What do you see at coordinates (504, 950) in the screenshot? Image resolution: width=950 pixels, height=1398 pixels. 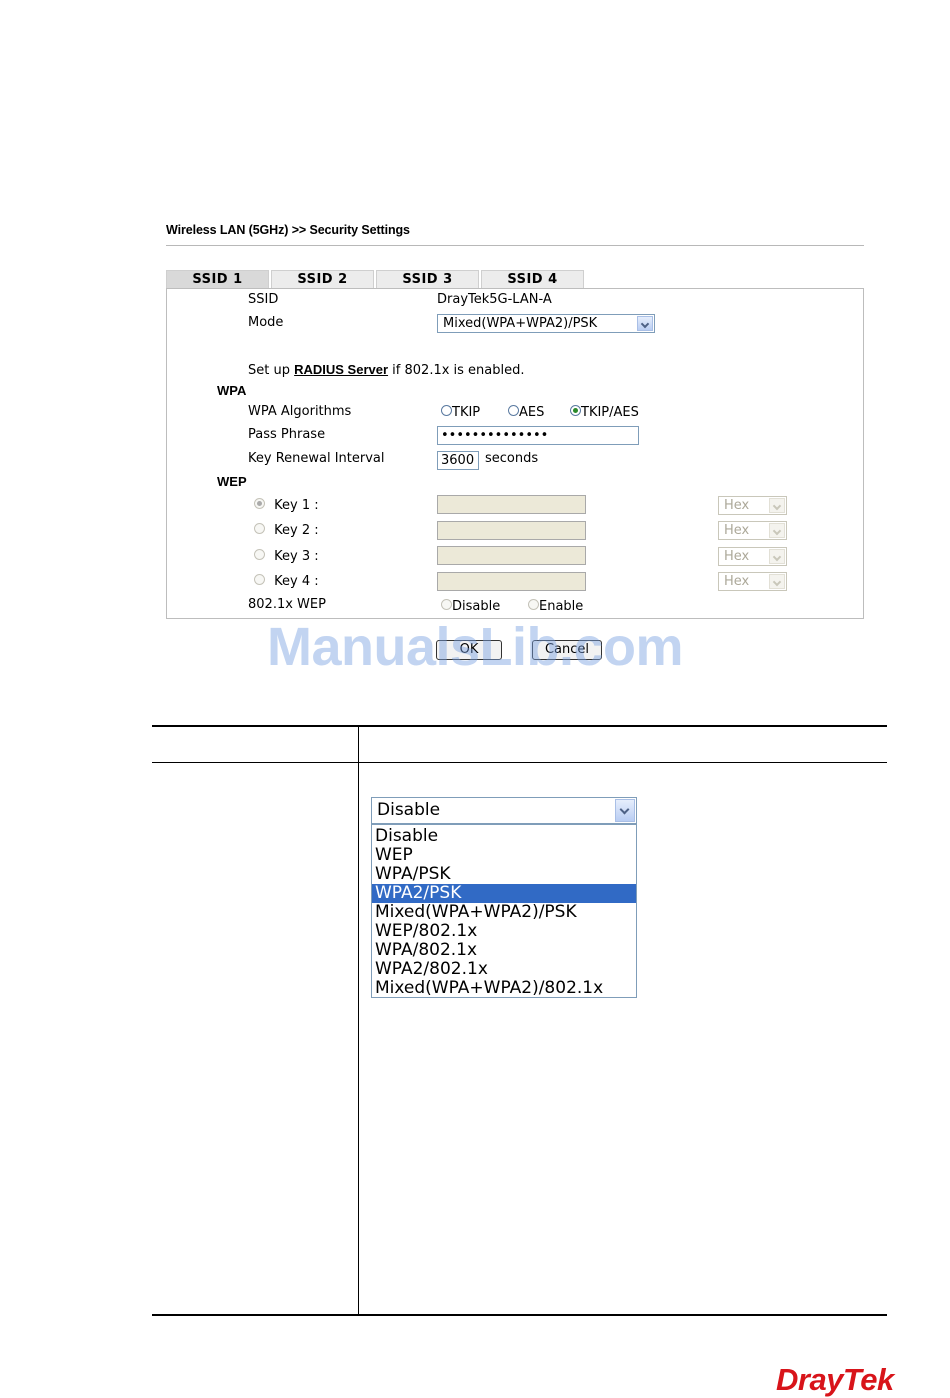 I see `dropdown-option: WPA/802.1x` at bounding box center [504, 950].